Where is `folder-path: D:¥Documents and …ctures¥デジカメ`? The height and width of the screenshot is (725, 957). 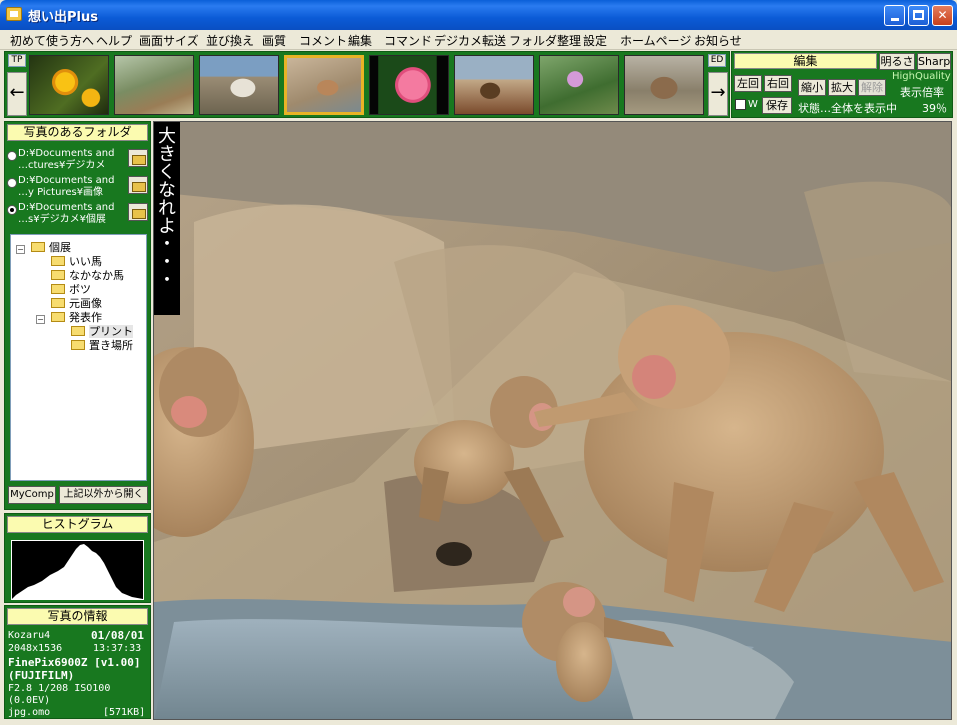 folder-path: D:¥Documents and …ctures¥デジカメ is located at coordinates (66, 159).